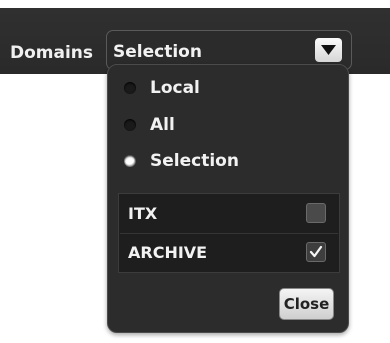 This screenshot has height=343, width=390. Describe the element at coordinates (230, 125) in the screenshot. I see `radio-all: All` at that location.